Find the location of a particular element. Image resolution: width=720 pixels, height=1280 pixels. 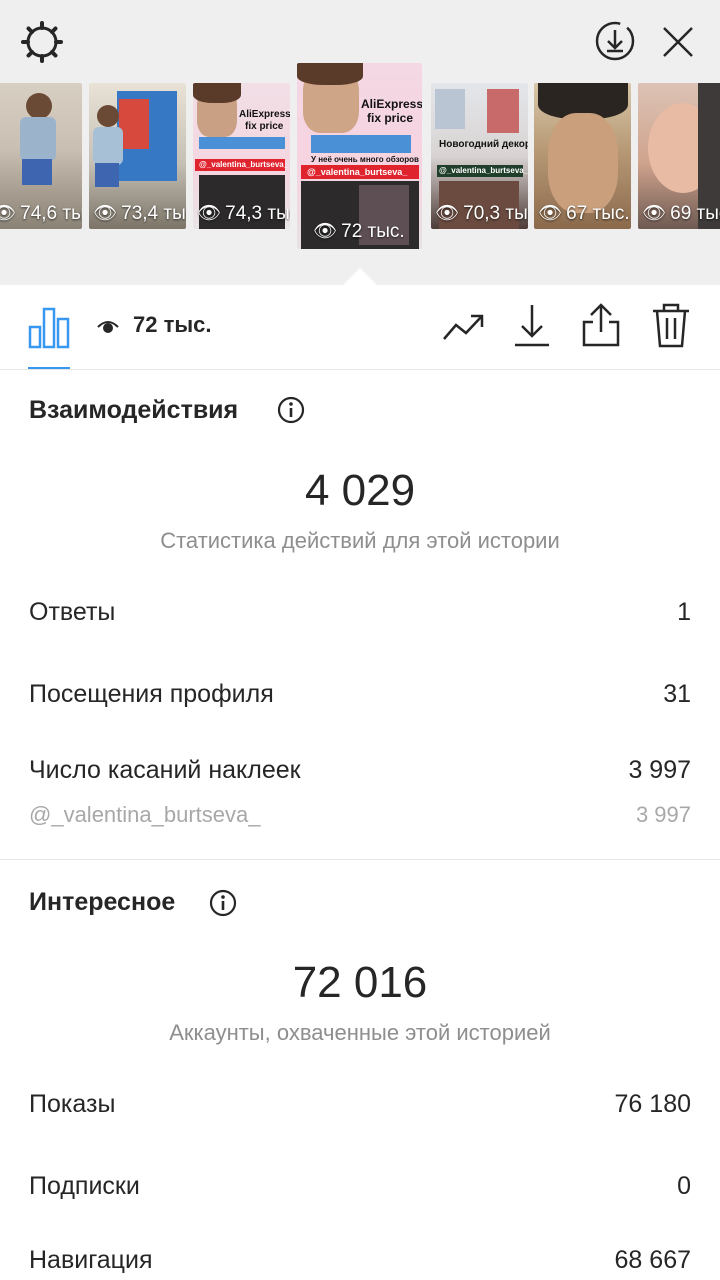

close-icon is located at coordinates (678, 42).